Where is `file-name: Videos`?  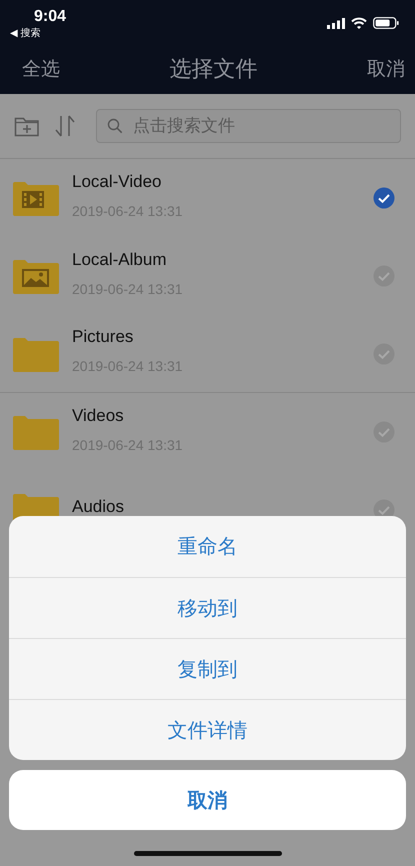 file-name: Videos is located at coordinates (98, 416).